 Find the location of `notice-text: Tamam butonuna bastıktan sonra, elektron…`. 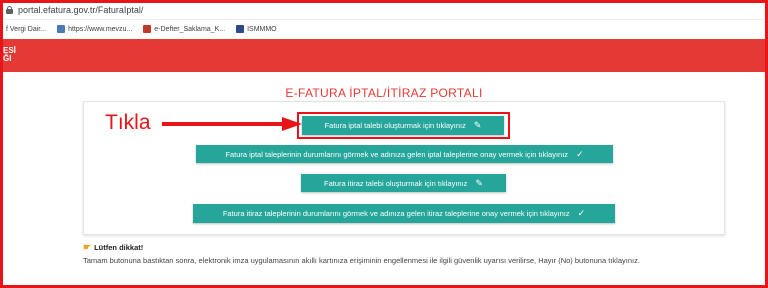

notice-text: Tamam butonuna bastıktan sonra, elektron… is located at coordinates (361, 260).